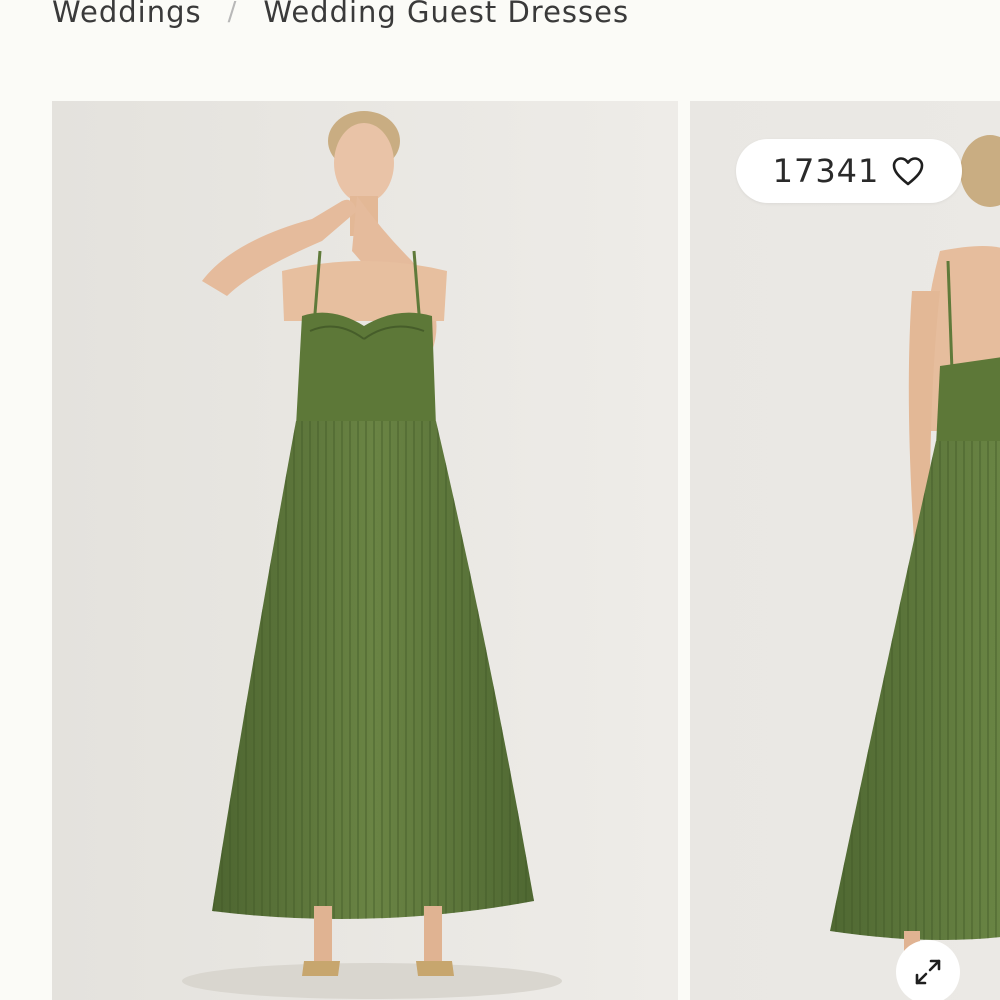 The image size is (1000, 1000). I want to click on breadcrumb: Weddings / Wedding Guest Dresses, so click(340, 16).